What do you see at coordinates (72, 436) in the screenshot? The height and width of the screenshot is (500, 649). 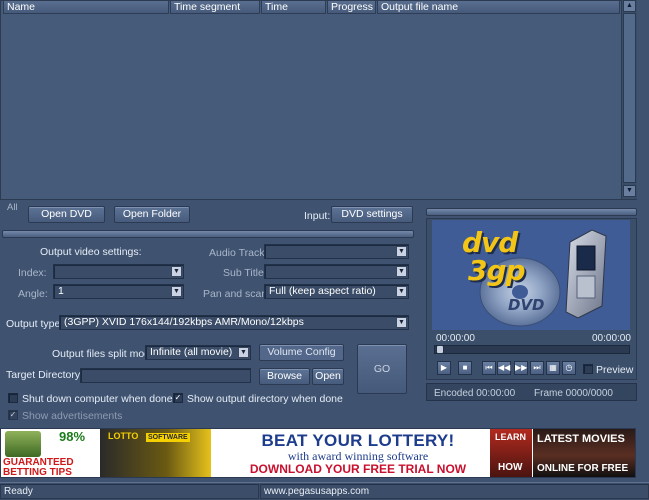 I see `ad-betting-percent: 98%` at bounding box center [72, 436].